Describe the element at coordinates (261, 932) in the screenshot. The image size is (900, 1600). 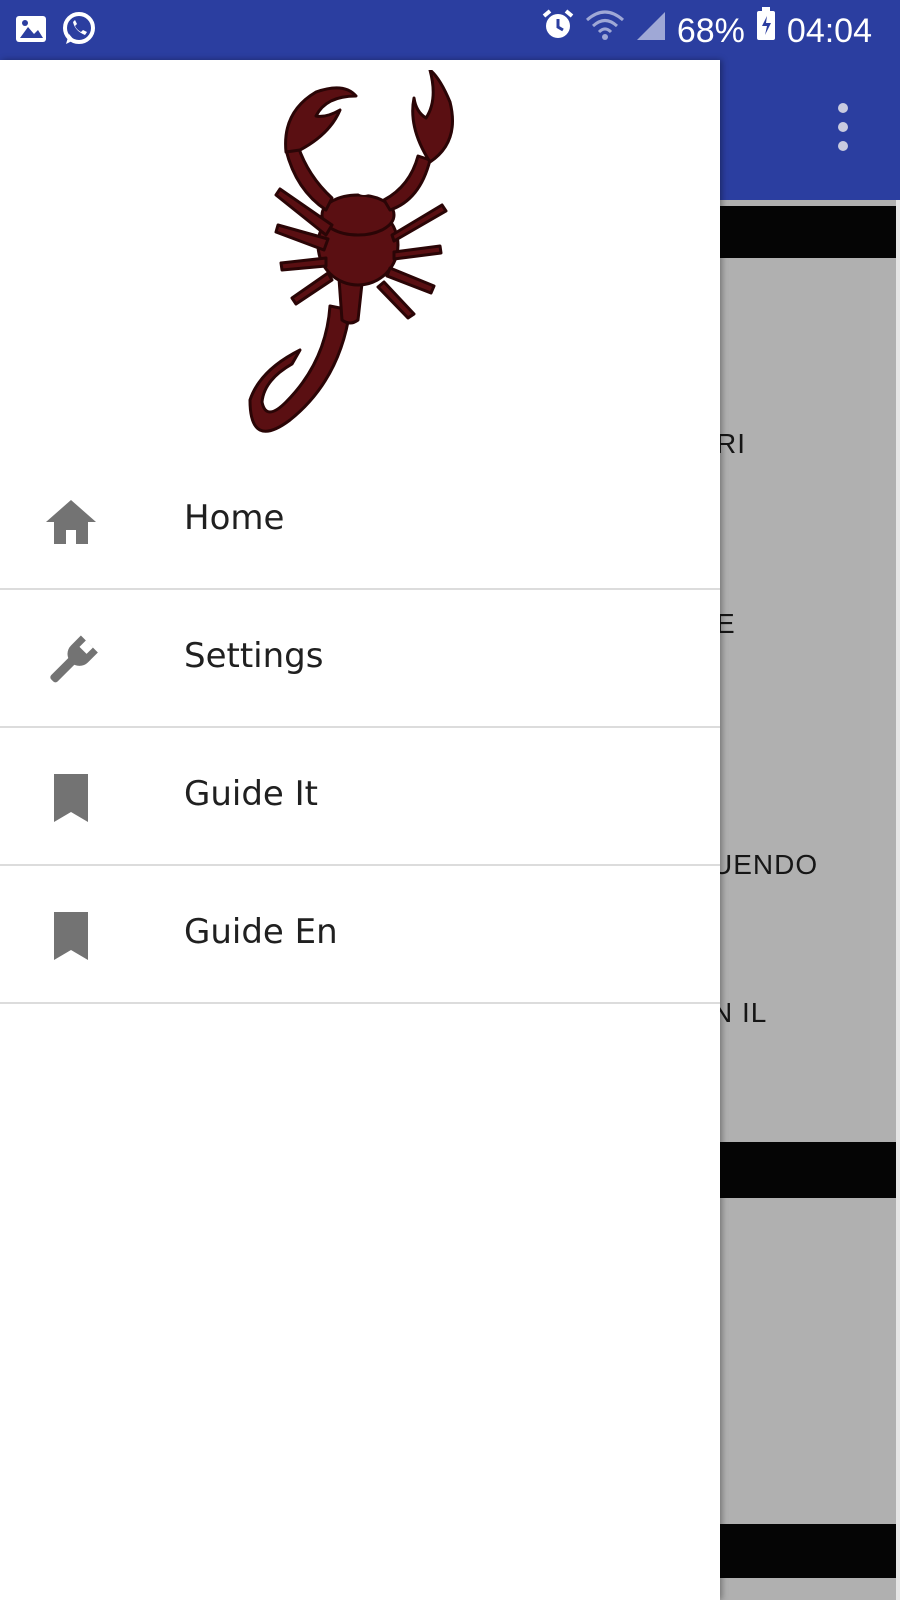
I see `nav-item-label: Guide En` at that location.